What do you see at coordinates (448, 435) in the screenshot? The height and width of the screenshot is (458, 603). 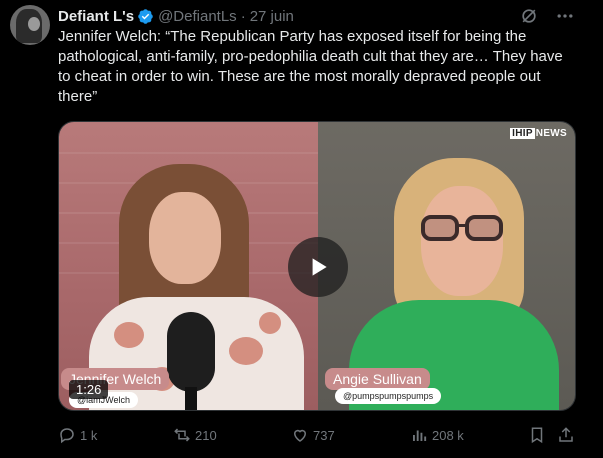 I see `view-count: 208 k` at bounding box center [448, 435].